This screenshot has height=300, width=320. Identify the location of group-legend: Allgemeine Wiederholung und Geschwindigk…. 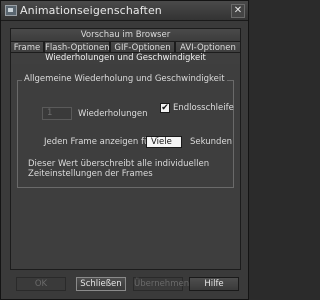
(124, 79).